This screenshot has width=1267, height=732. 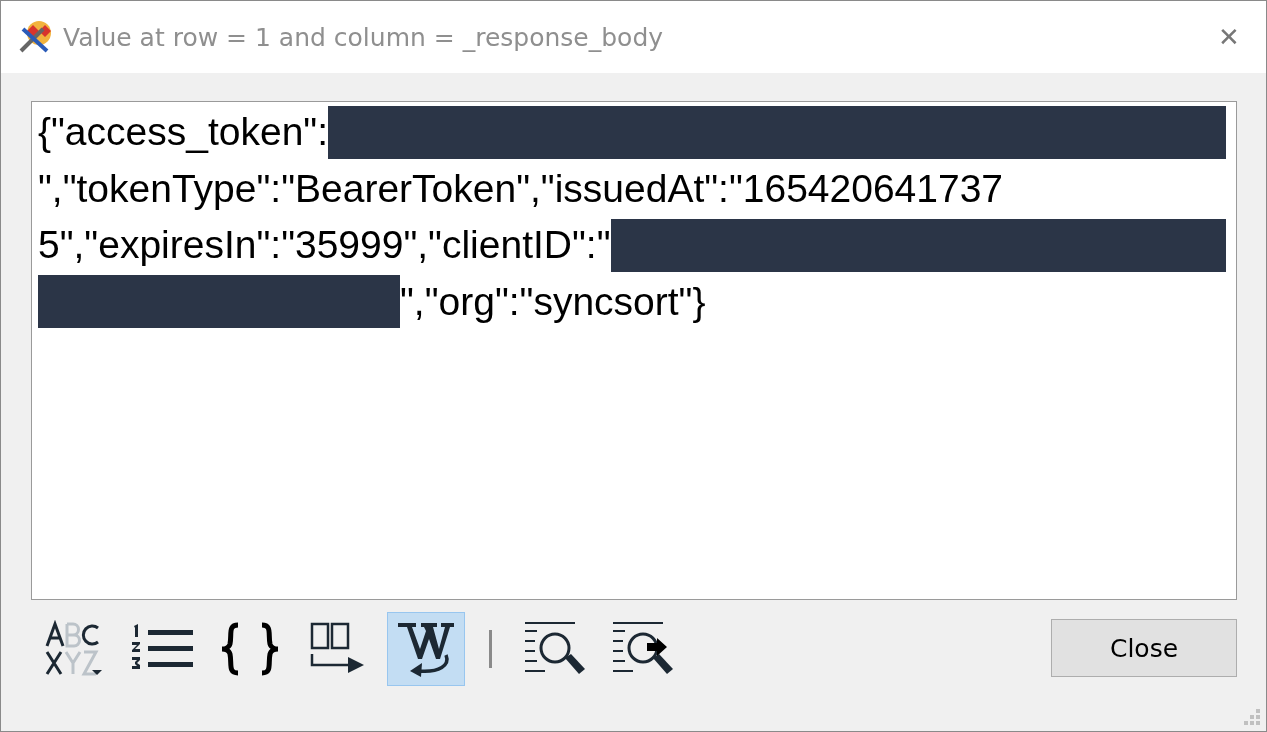 What do you see at coordinates (74, 649) in the screenshot?
I see `text-case-icon` at bounding box center [74, 649].